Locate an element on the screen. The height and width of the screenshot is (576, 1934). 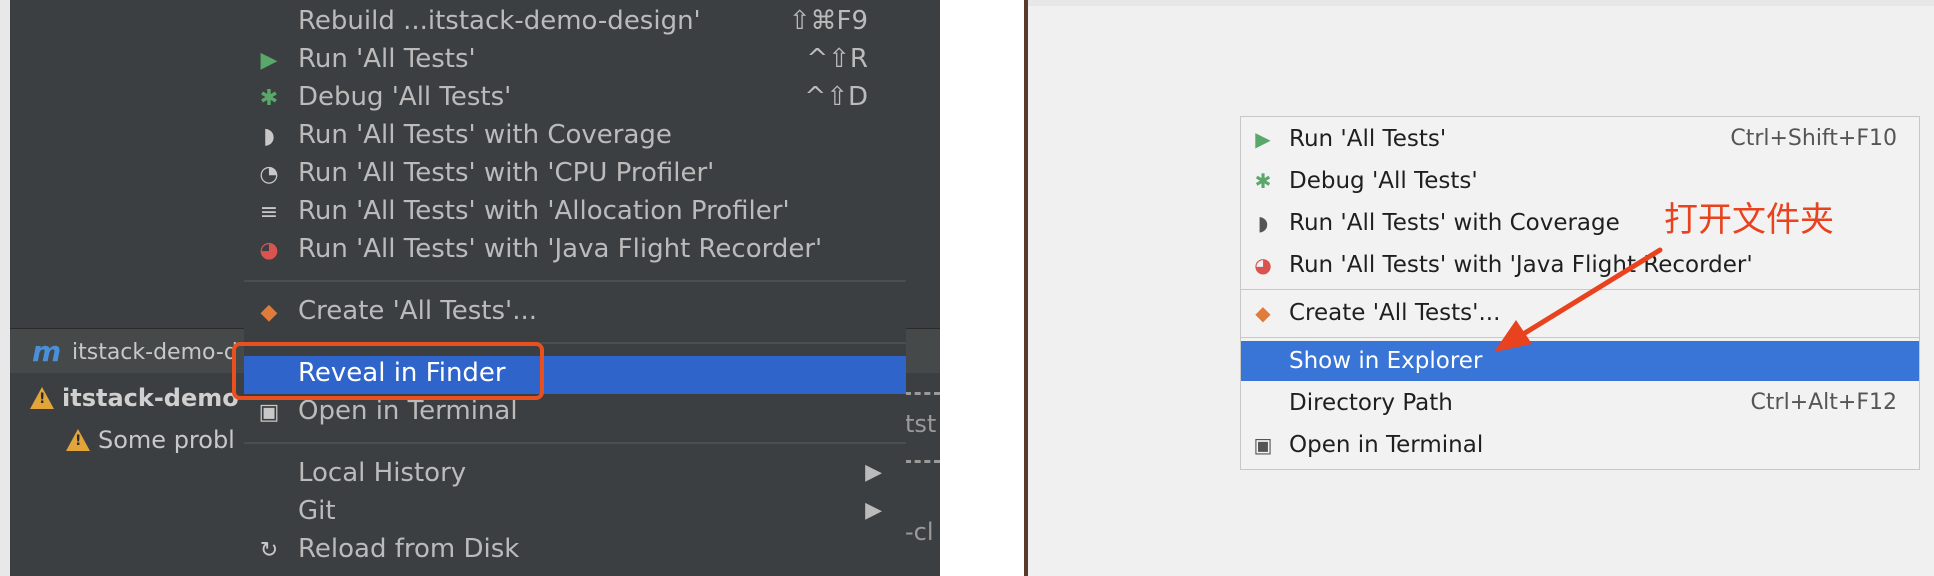
cpu-profiler-icon: ◔ is located at coordinates (269, 174).